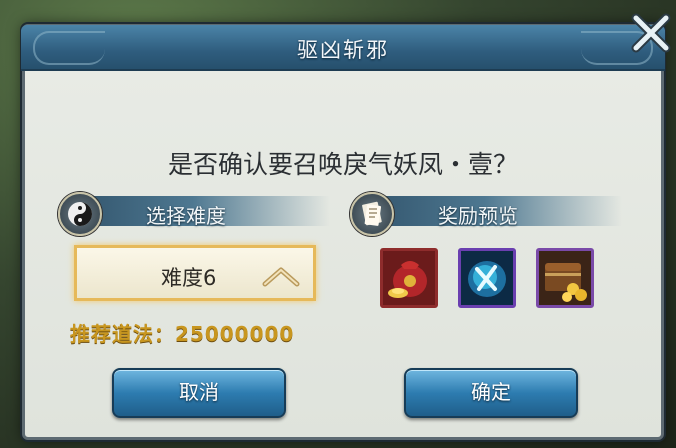 This screenshot has height=448, width=676. I want to click on reward-item-skill-crystal, so click(487, 278).